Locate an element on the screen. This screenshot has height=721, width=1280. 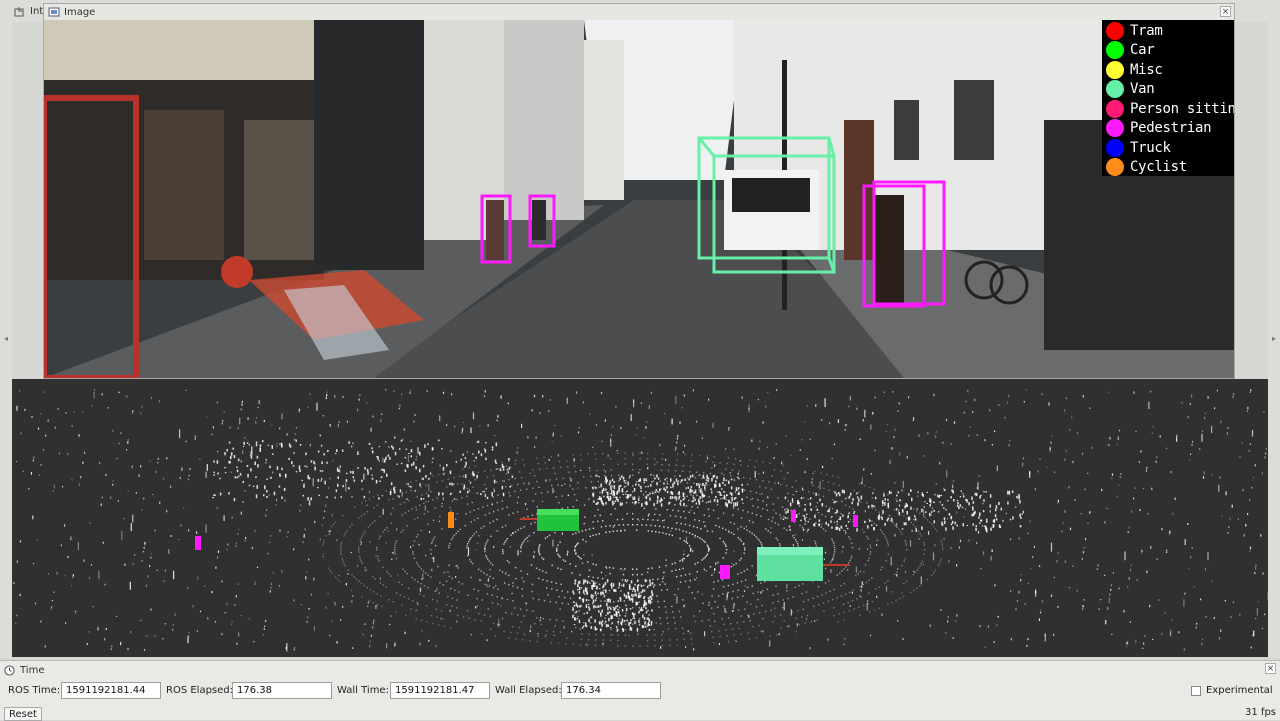
legend-label: Misc is located at coordinates (1146, 69).